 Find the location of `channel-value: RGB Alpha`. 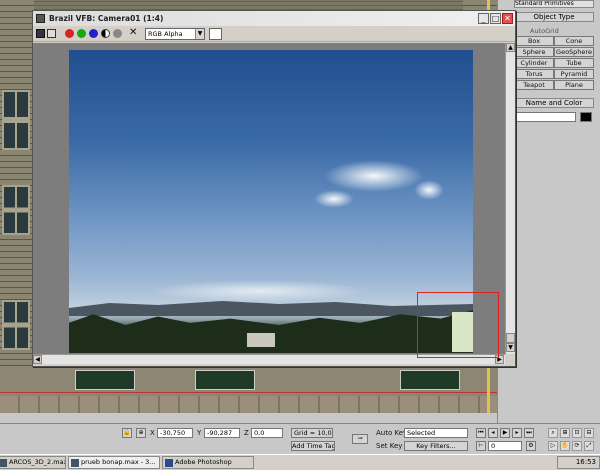

channel-value: RGB Alpha is located at coordinates (165, 34).